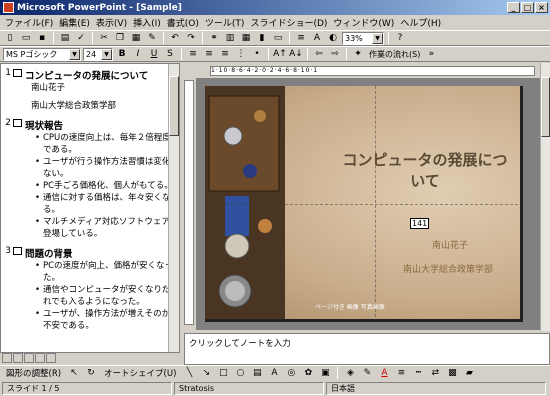 This screenshot has height=396, width=550. I want to click on show-formatting-icon: A, so click(317, 38).